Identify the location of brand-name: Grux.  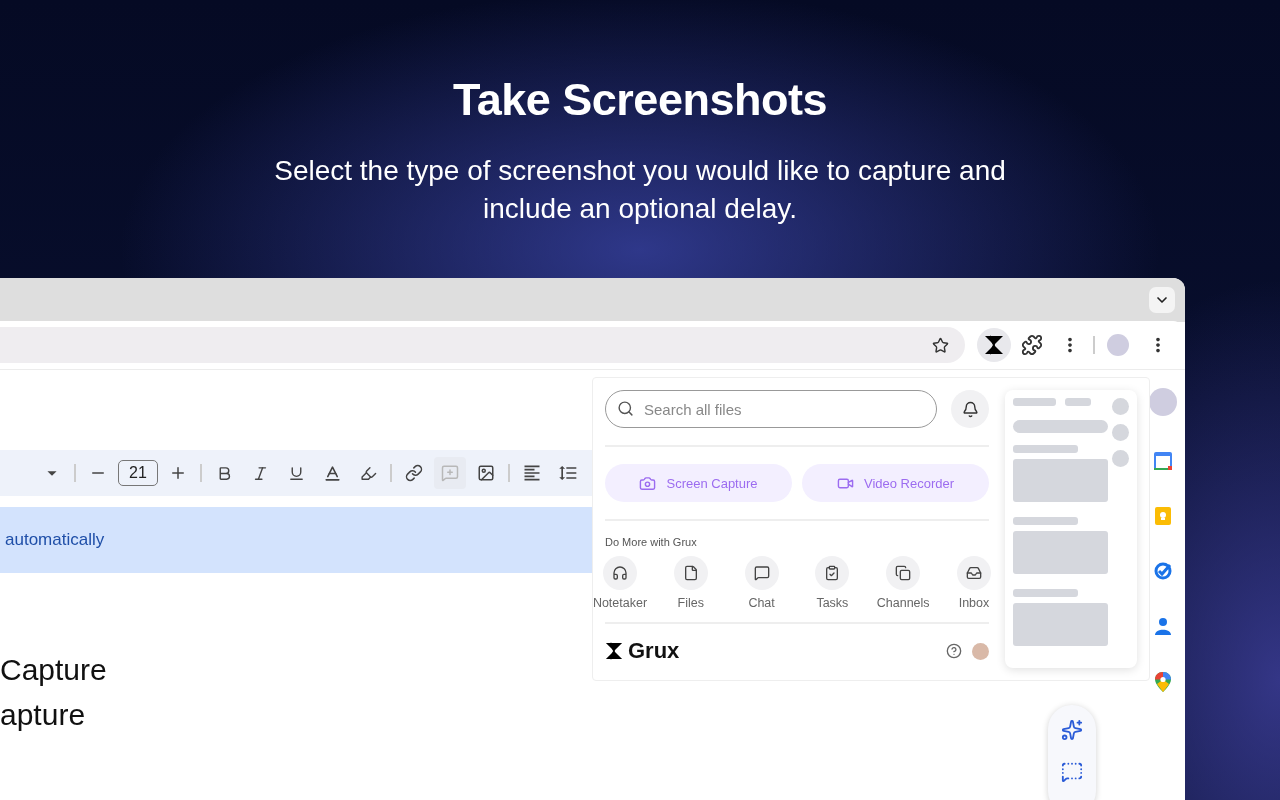
(654, 651).